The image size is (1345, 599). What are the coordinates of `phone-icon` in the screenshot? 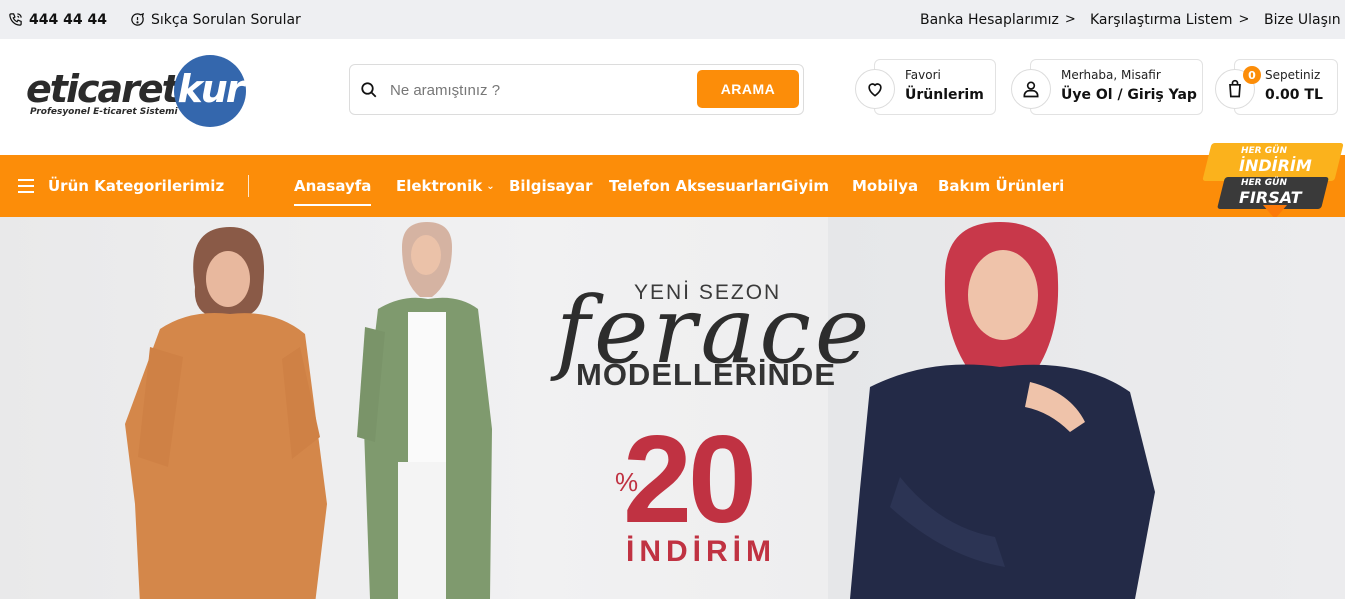 It's located at (15, 19).